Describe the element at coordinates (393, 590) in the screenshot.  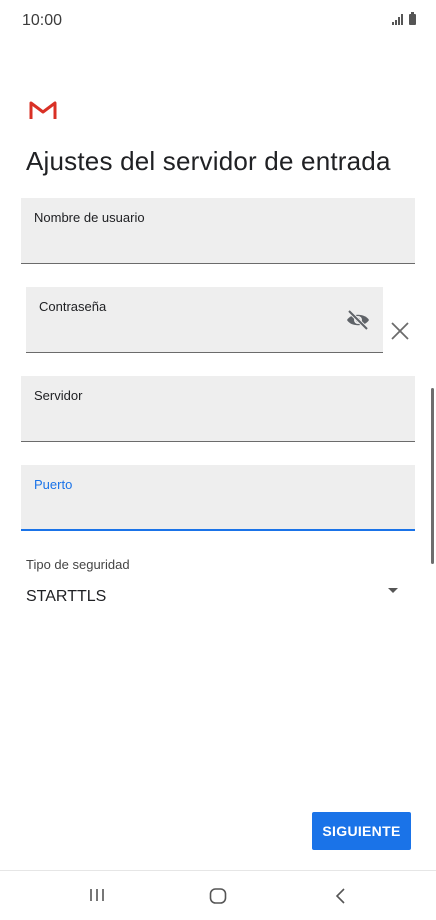
I see `dropdown-arrow-icon` at that location.